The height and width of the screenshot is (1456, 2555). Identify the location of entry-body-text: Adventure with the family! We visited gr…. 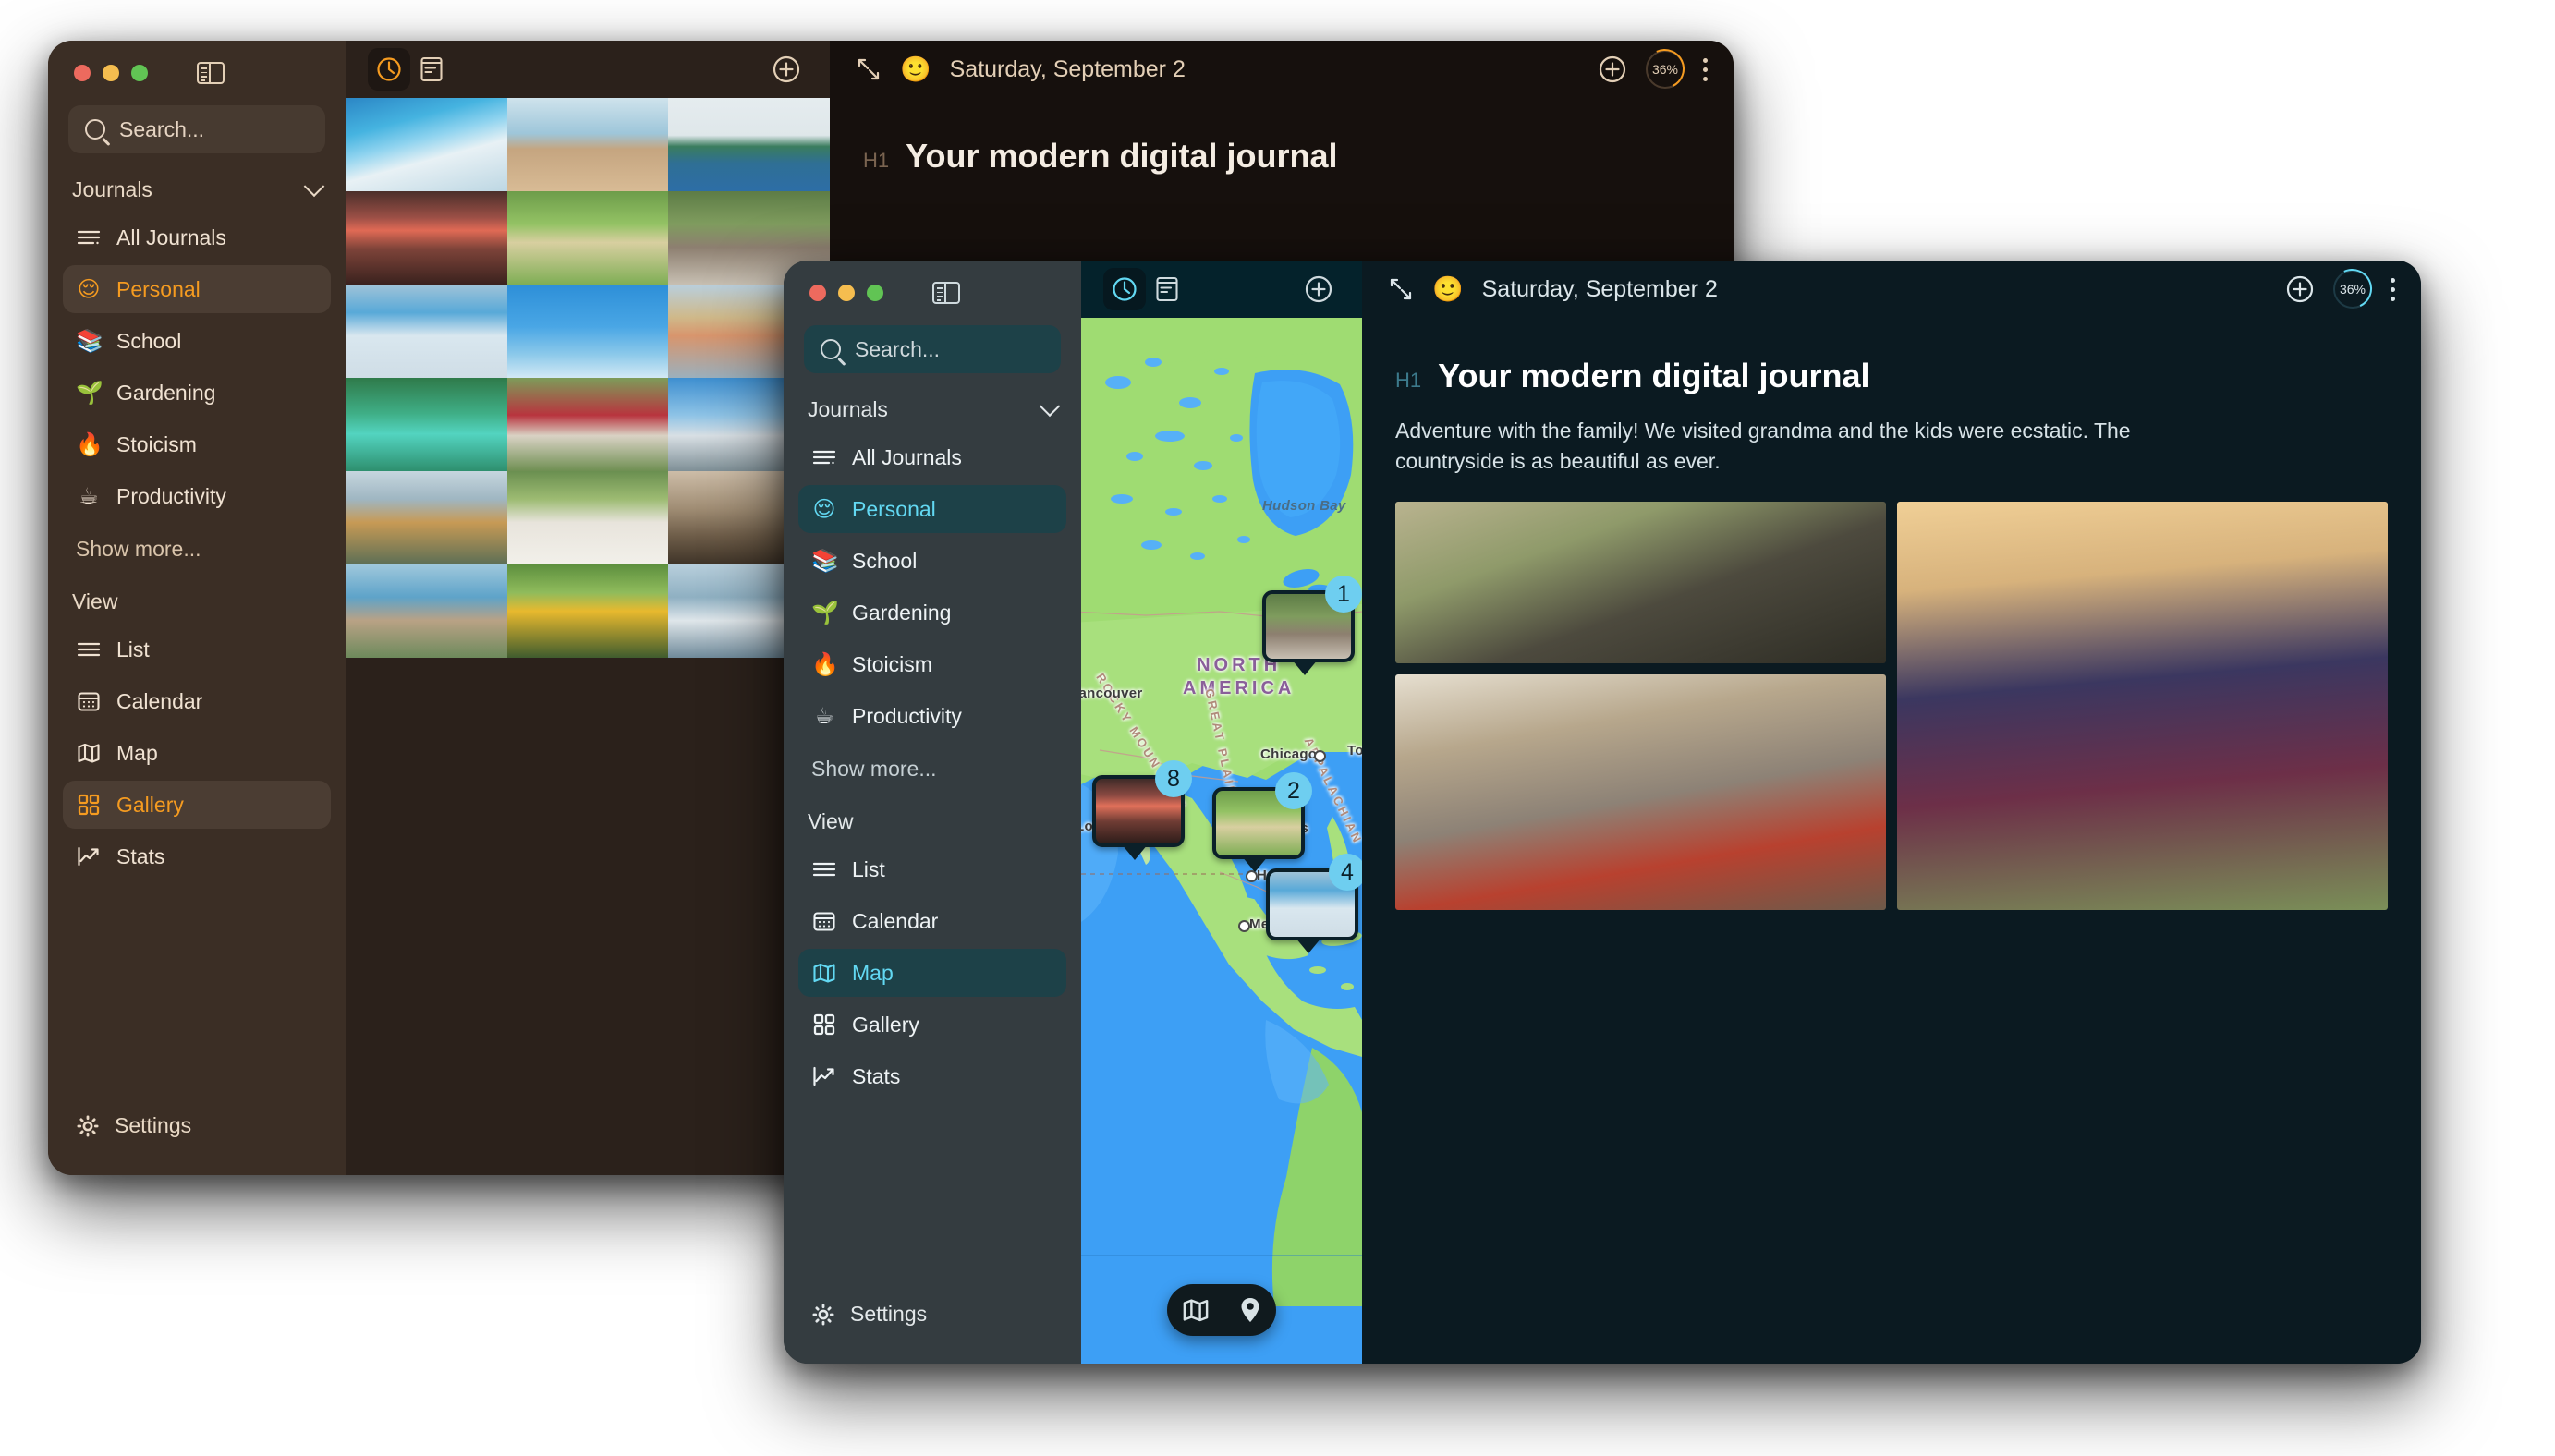
(1802, 447).